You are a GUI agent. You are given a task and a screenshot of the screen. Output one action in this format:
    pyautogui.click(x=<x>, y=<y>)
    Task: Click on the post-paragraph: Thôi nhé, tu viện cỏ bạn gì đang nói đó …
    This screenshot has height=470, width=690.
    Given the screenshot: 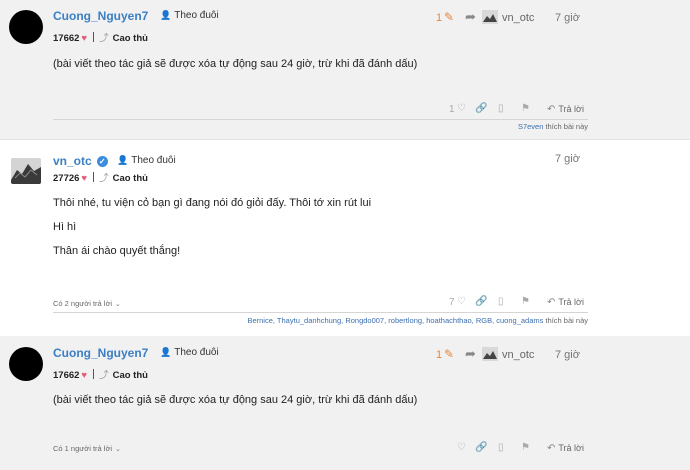 What is the action you would take?
    pyautogui.click(x=212, y=203)
    